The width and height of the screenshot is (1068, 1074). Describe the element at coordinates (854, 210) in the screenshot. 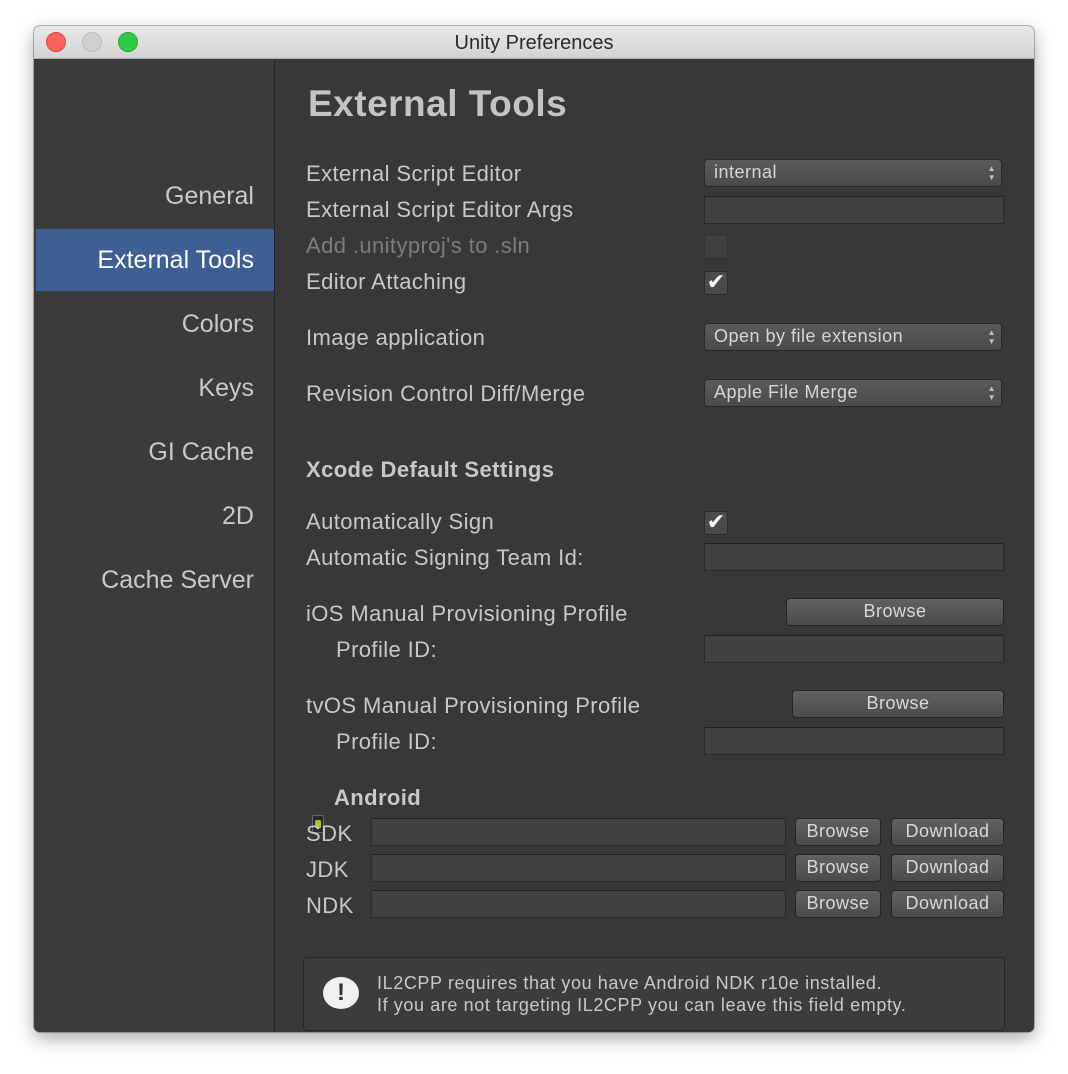

I see `script-editor-args-field` at that location.